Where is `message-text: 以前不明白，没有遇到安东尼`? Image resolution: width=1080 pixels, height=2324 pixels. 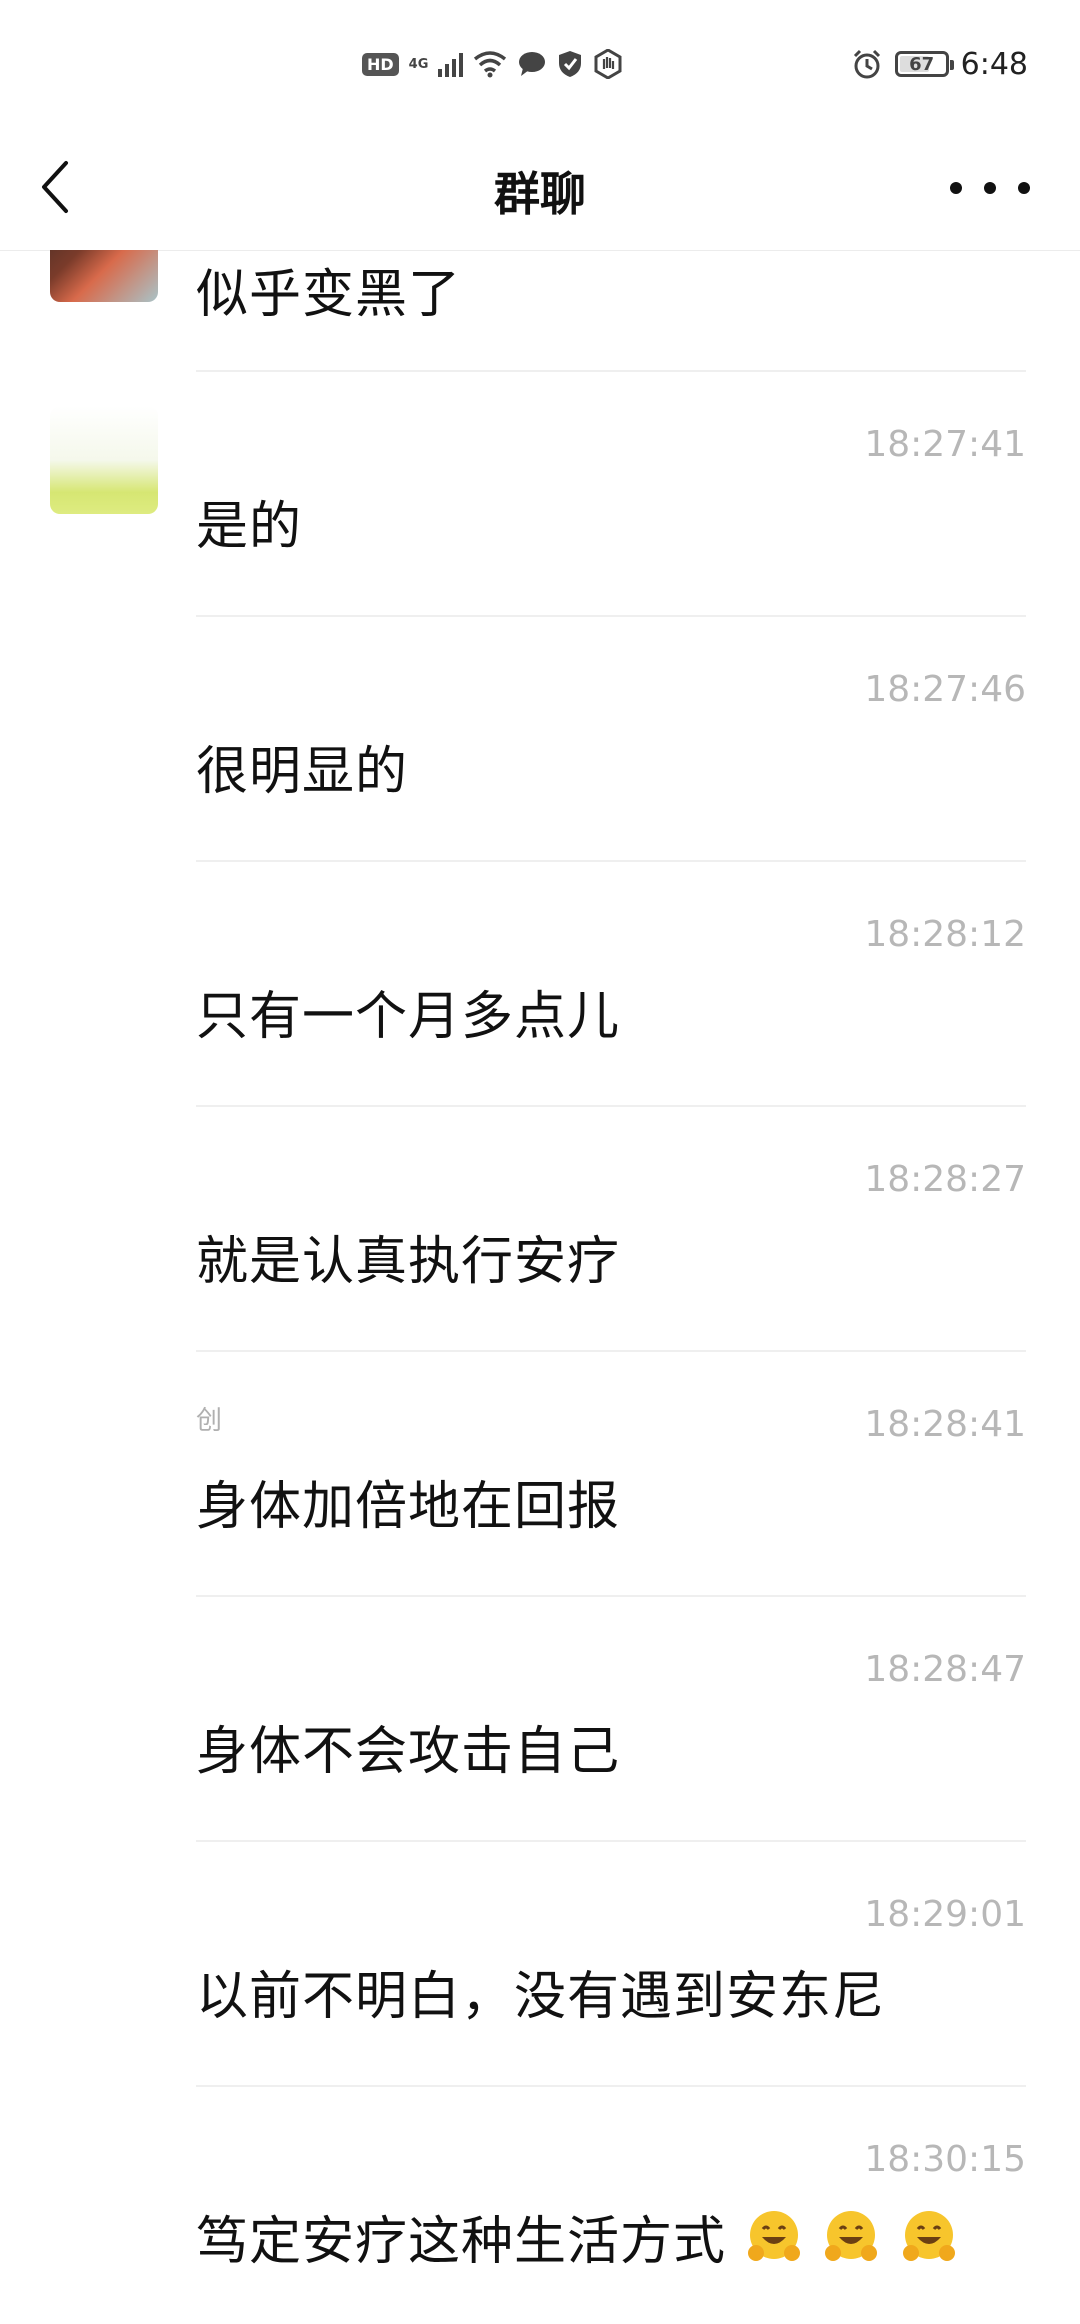
message-text: 以前不明白，没有遇到安东尼 is located at coordinates (541, 1997).